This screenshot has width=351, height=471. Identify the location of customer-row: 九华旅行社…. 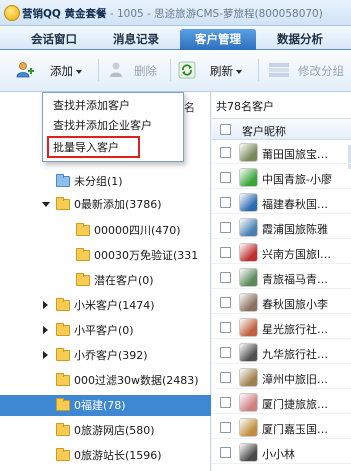
(281, 352).